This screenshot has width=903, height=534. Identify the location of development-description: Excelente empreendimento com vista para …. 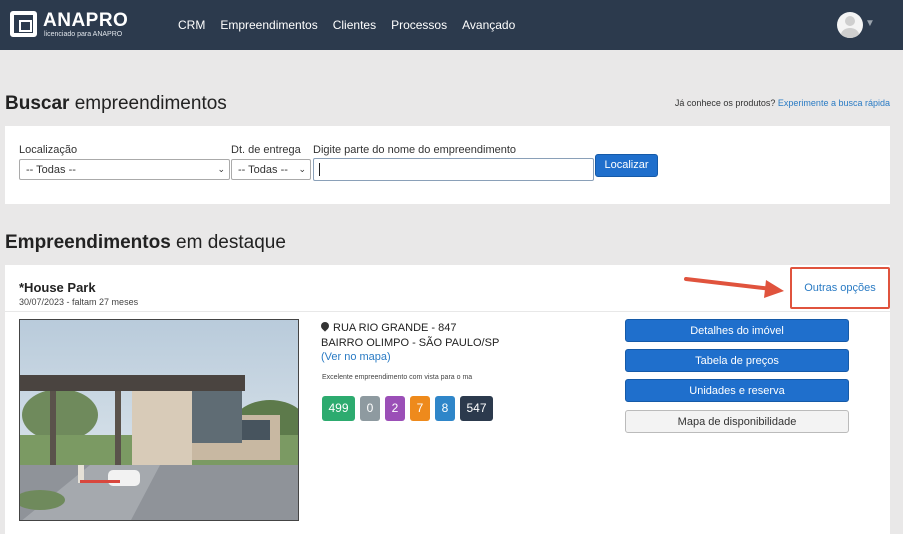
(397, 377).